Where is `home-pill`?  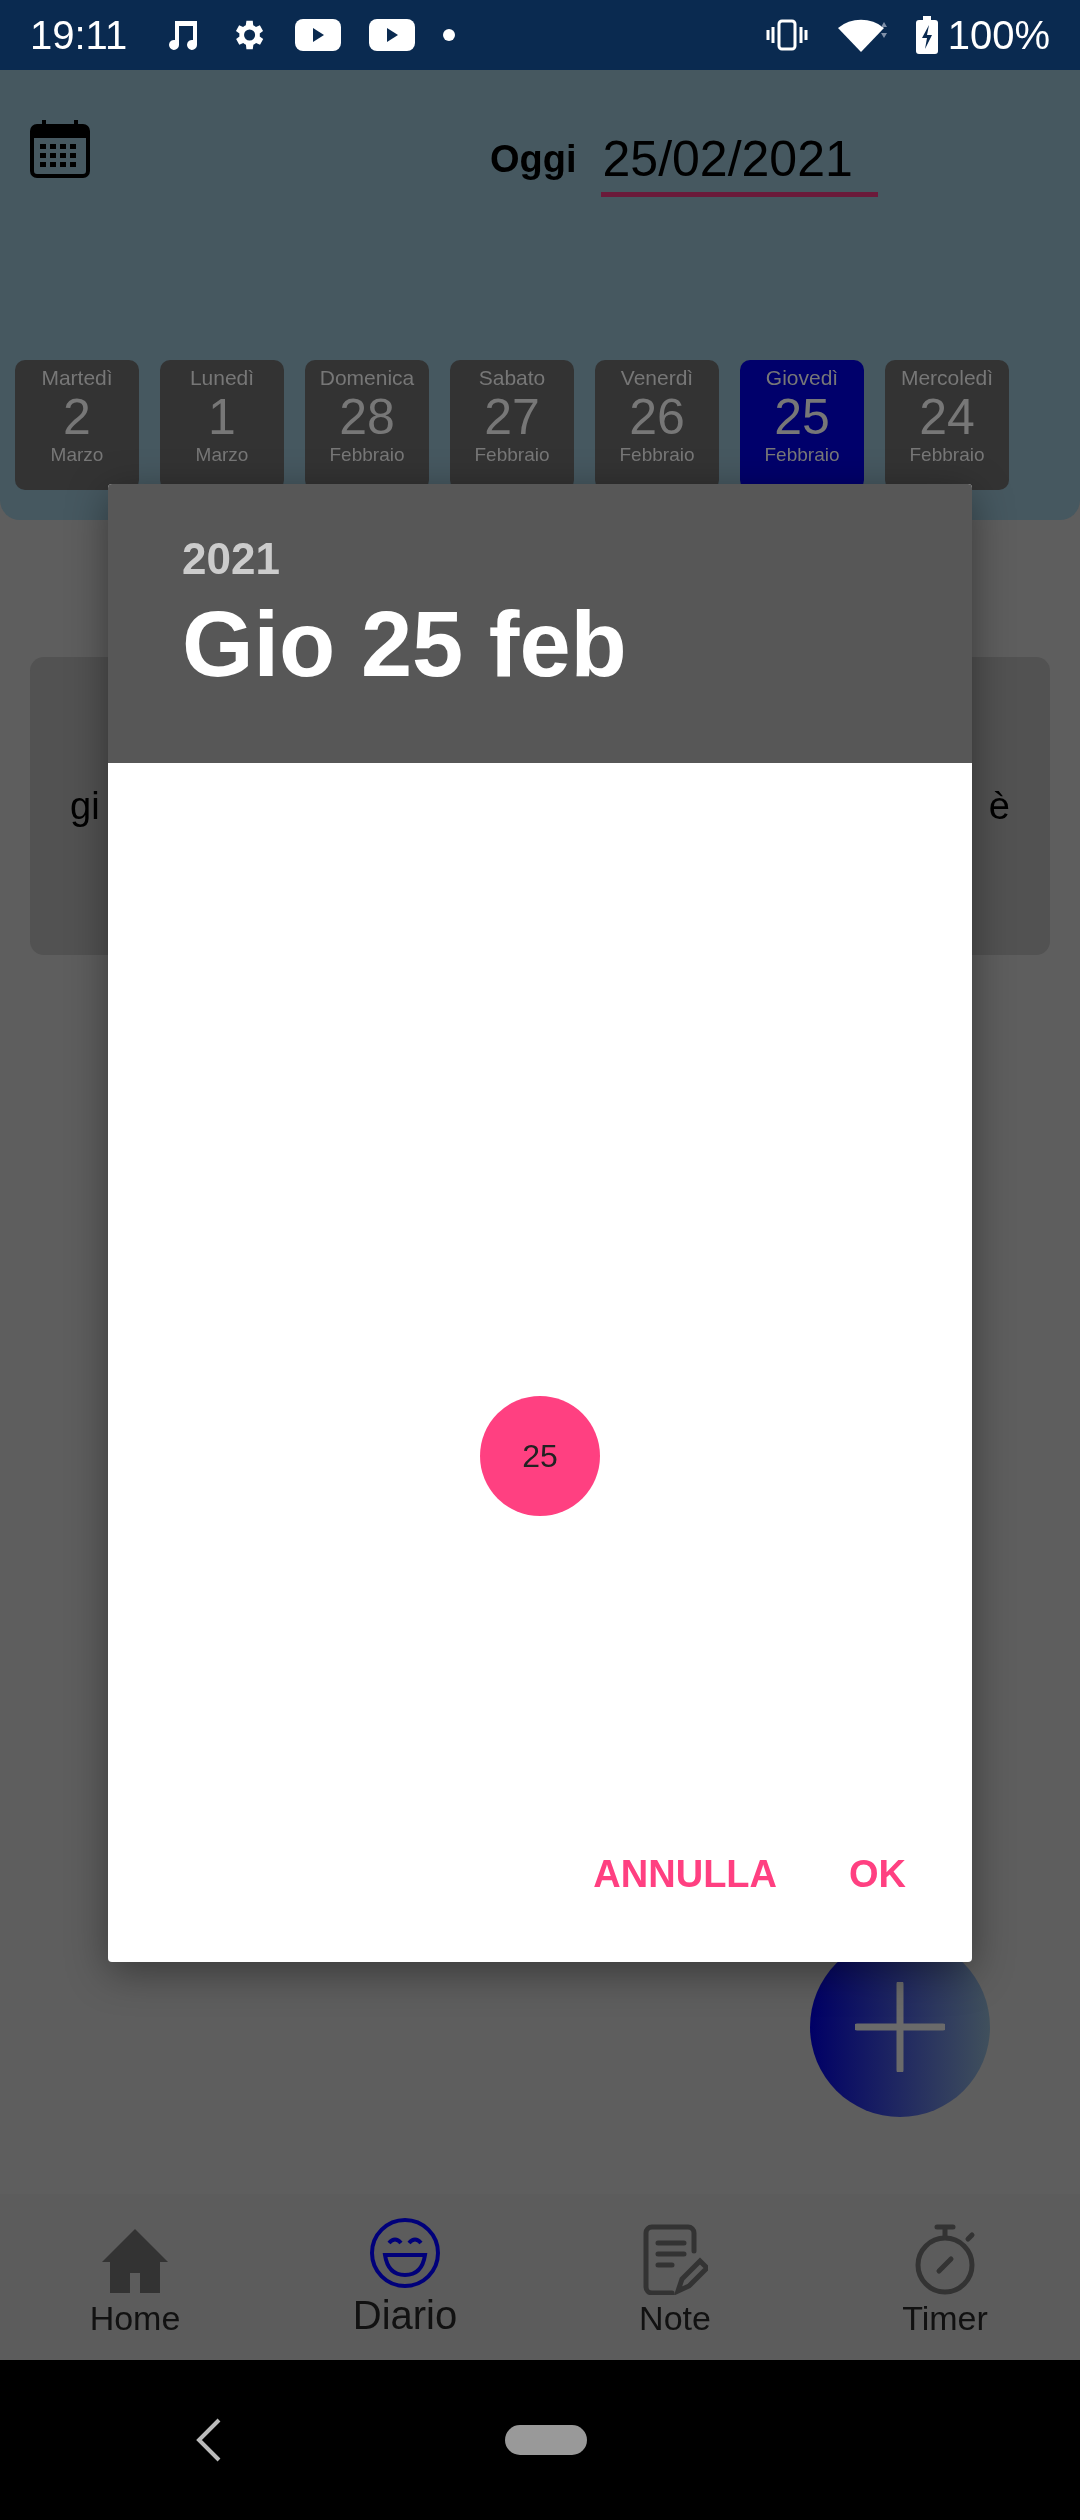
home-pill is located at coordinates (546, 2440).